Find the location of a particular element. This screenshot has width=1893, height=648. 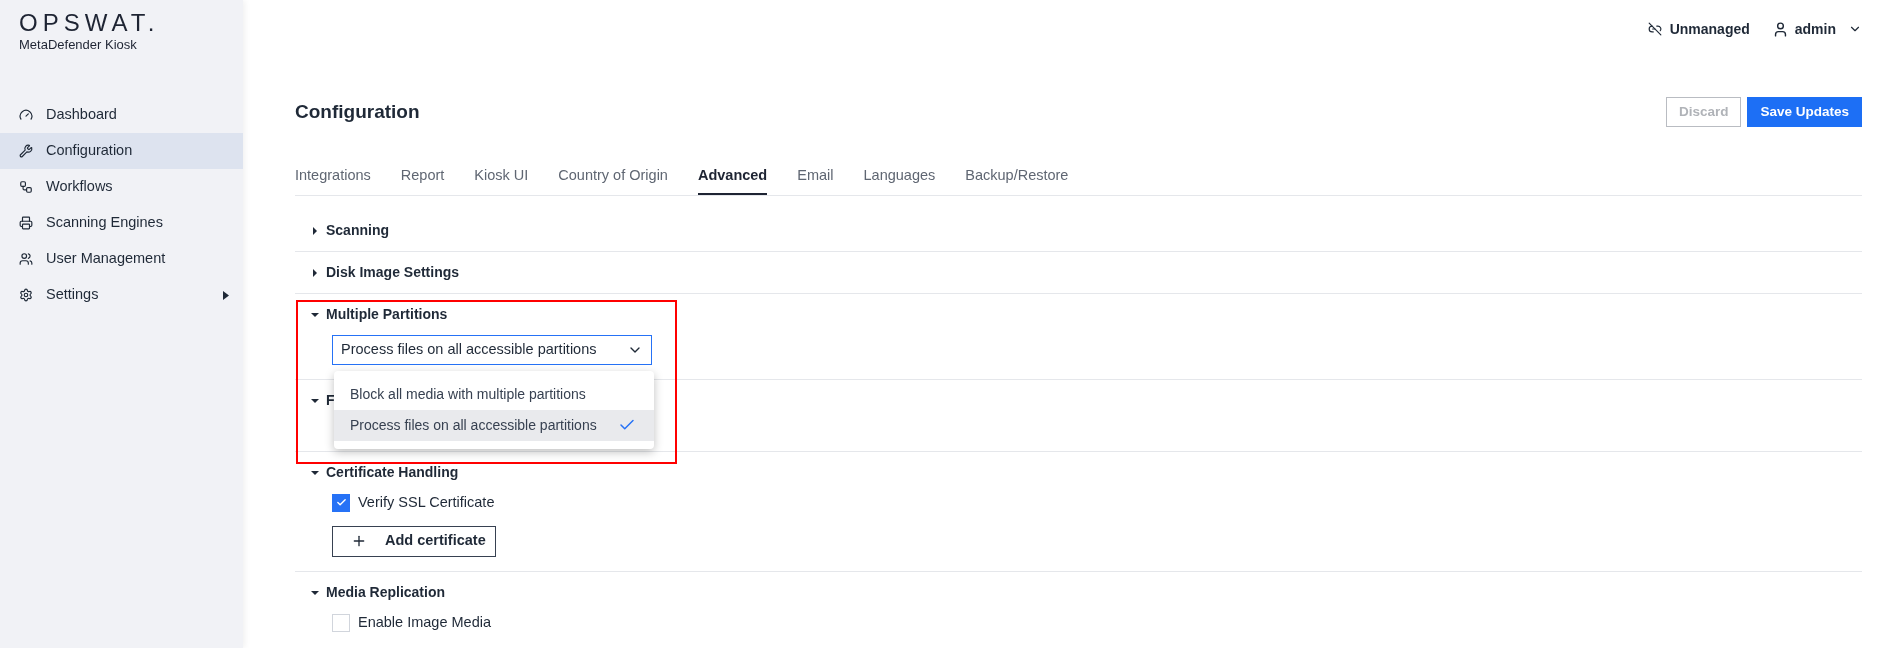

section-header: F is located at coordinates (323, 400).